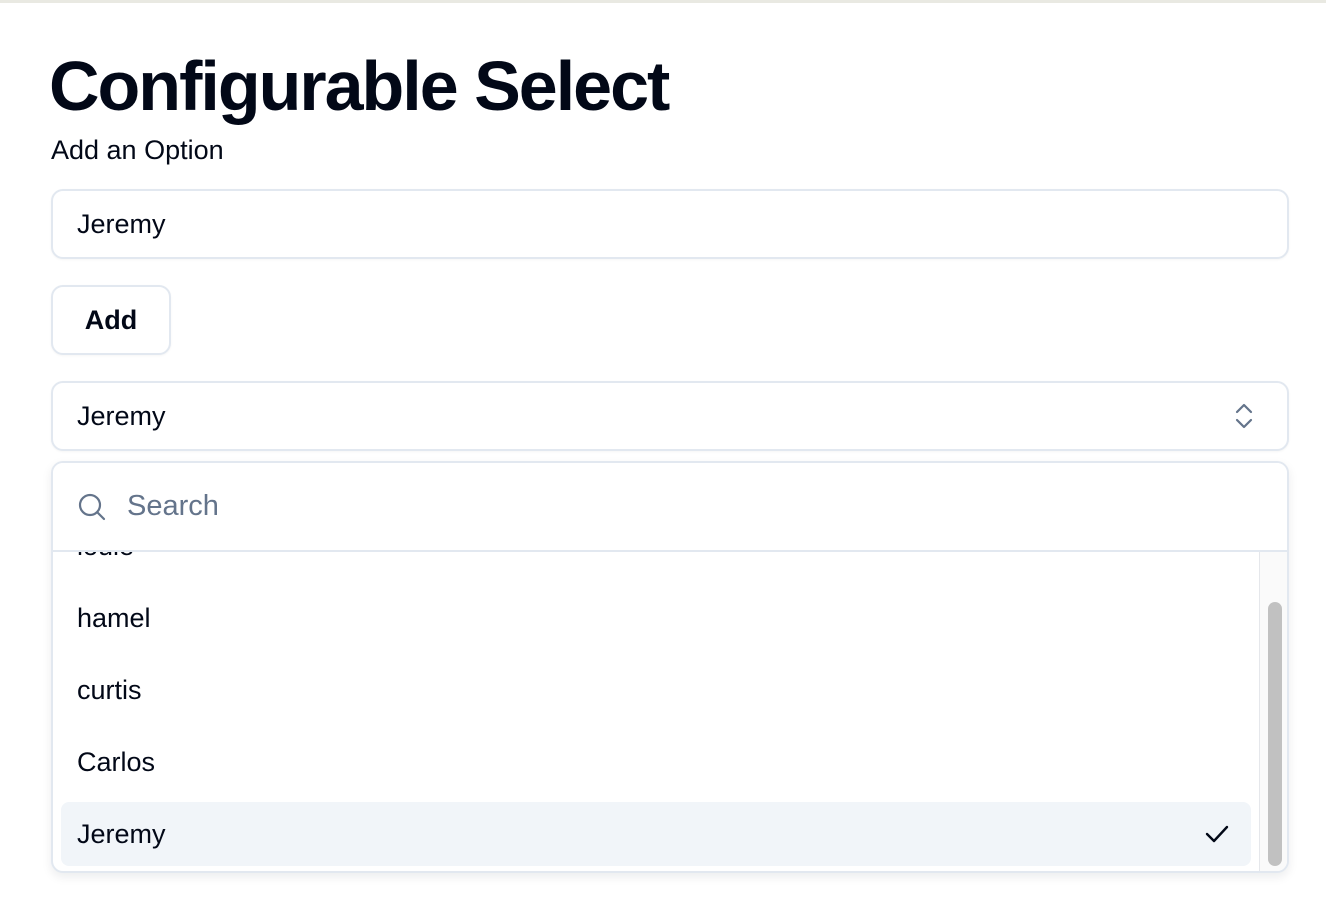 The width and height of the screenshot is (1326, 902). What do you see at coordinates (663, 1) in the screenshot?
I see `top-divider` at bounding box center [663, 1].